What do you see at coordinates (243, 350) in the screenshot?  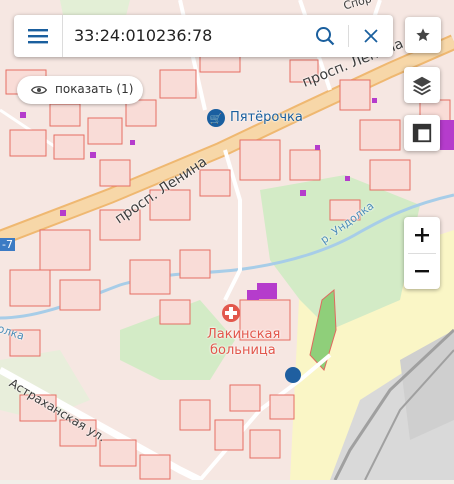 I see `hospital-label-line2: больница` at bounding box center [243, 350].